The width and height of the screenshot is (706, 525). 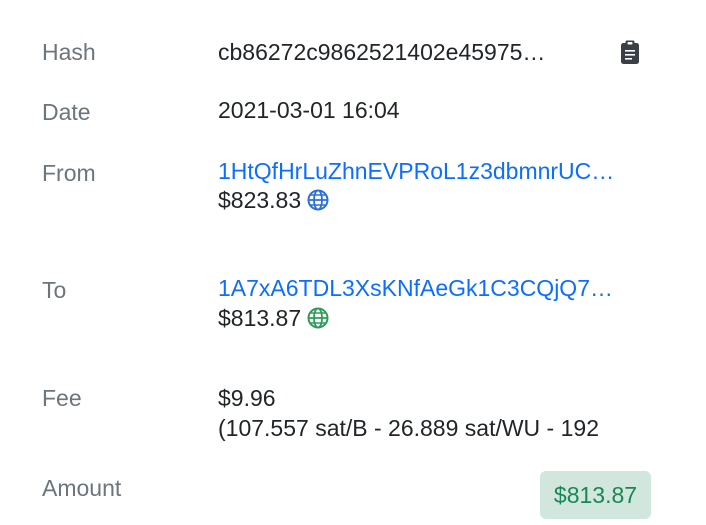 What do you see at coordinates (54, 290) in the screenshot?
I see `to-label: To` at bounding box center [54, 290].